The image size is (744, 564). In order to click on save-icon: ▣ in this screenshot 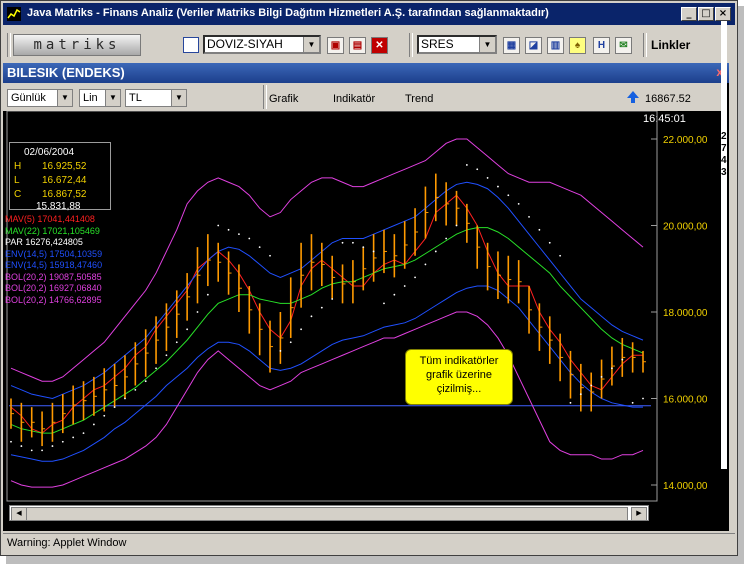, I will do `click(335, 45)`.